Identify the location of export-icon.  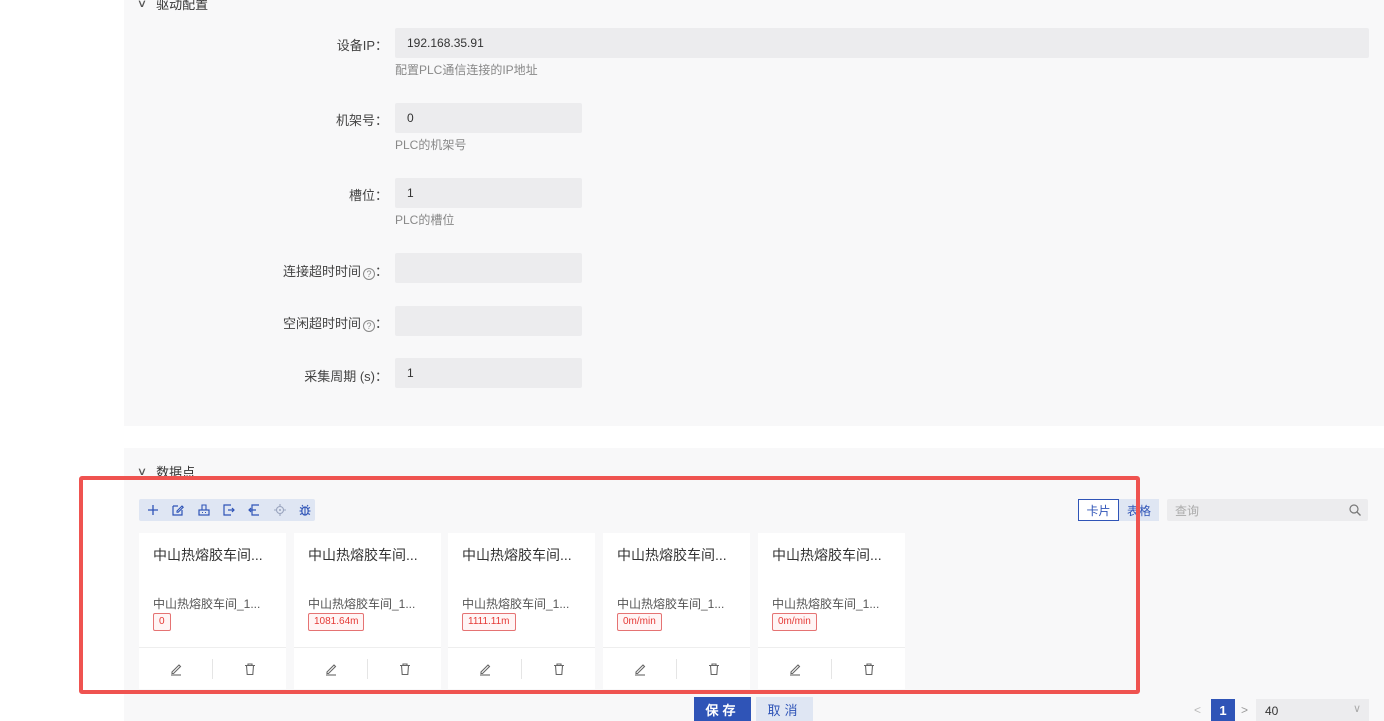
(228, 510).